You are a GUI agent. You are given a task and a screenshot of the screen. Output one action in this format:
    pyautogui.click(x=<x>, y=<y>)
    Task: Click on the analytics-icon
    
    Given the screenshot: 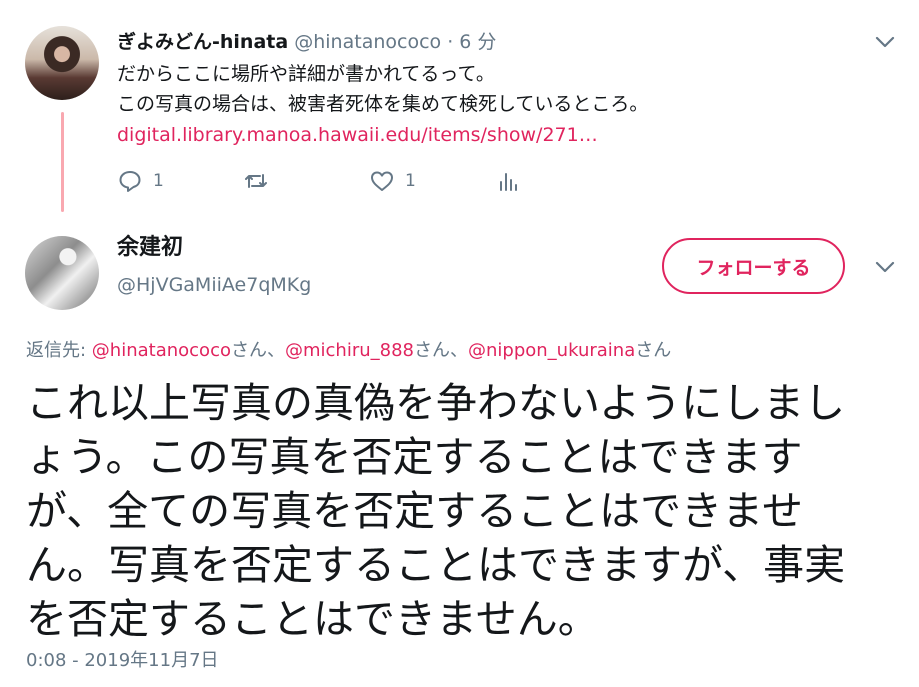 What is the action you would take?
    pyautogui.click(x=508, y=182)
    